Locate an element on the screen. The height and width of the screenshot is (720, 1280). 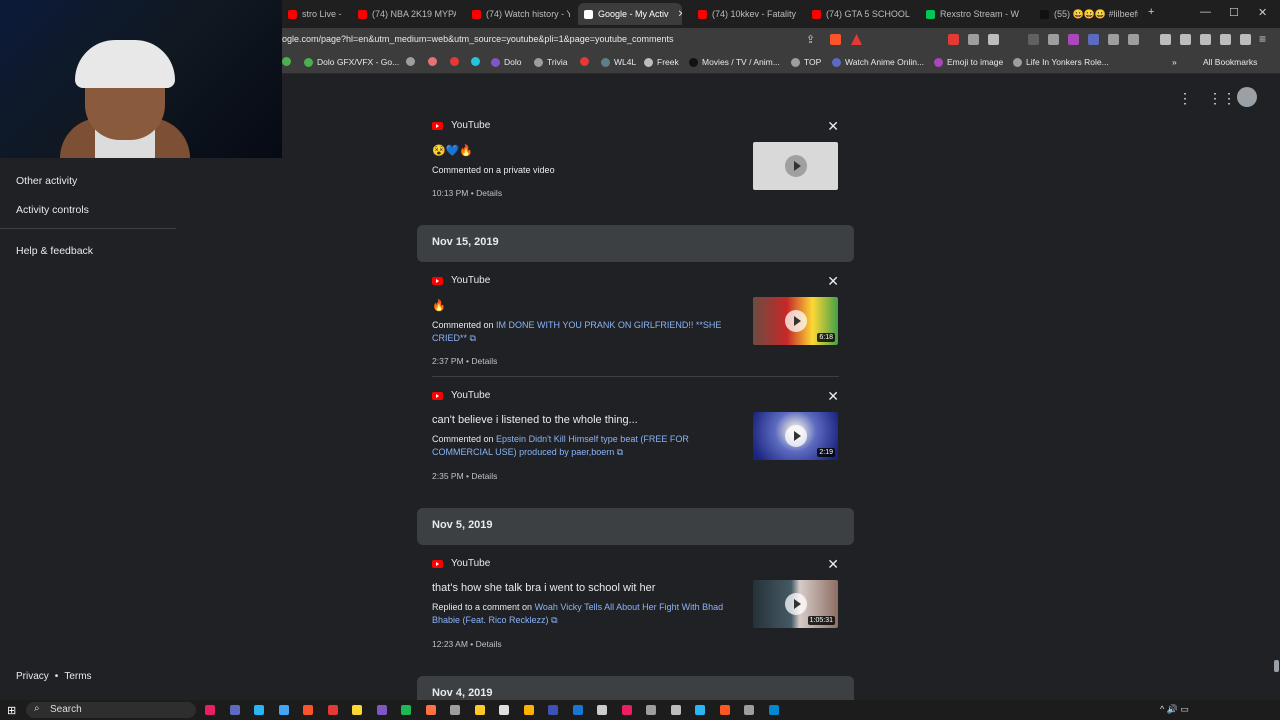
close-tab-icon: ✕ is located at coordinates (680, 14).